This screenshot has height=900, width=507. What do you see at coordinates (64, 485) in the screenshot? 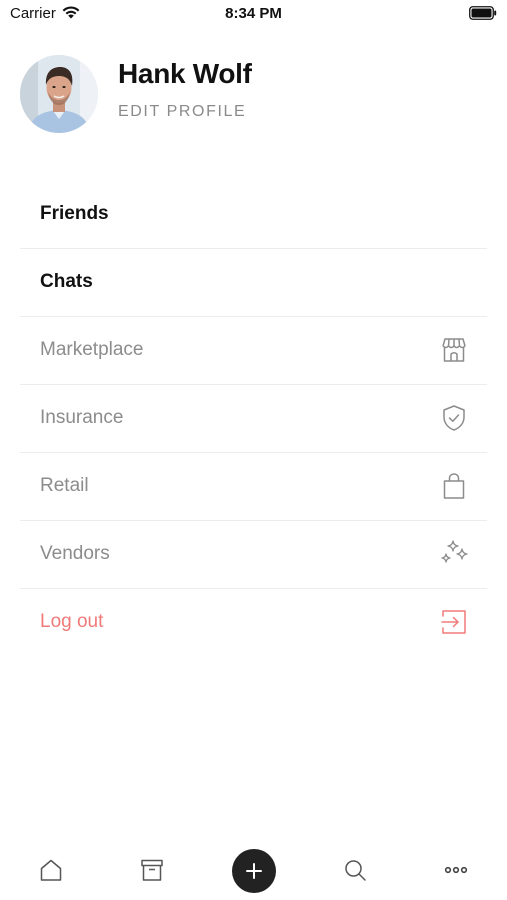
I see `menu-item-label: Retail` at bounding box center [64, 485].